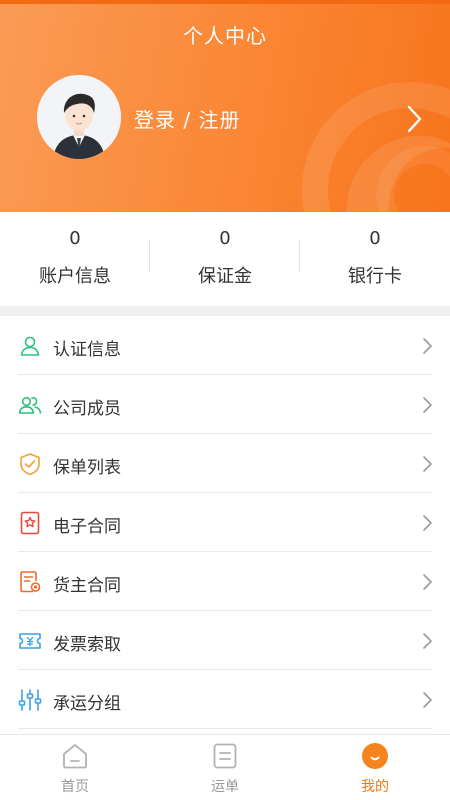 The image size is (450, 800). What do you see at coordinates (87, 350) in the screenshot?
I see `menu-item-label: 认证信息` at bounding box center [87, 350].